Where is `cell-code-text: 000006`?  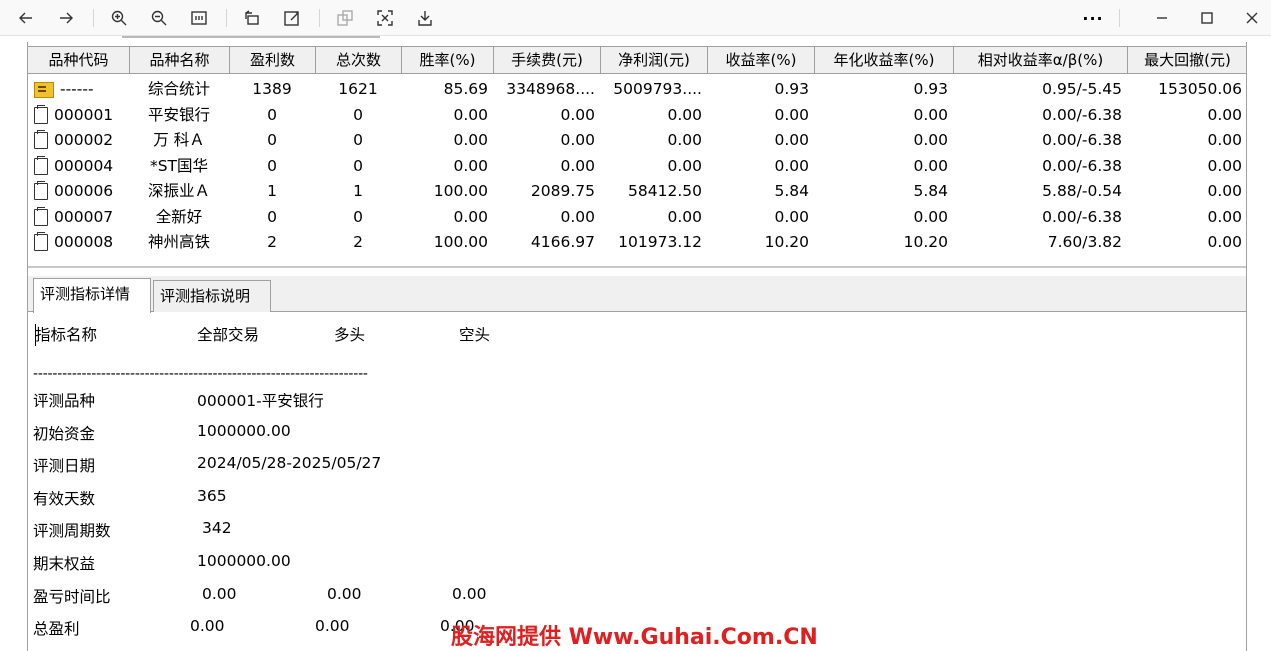
cell-code-text: 000006 is located at coordinates (84, 191).